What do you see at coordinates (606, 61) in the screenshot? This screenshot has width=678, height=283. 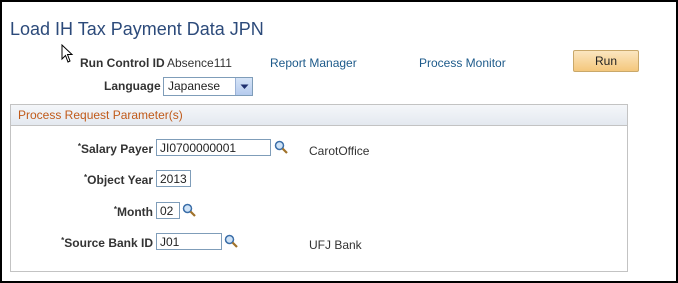 I see `run-button: Run` at bounding box center [606, 61].